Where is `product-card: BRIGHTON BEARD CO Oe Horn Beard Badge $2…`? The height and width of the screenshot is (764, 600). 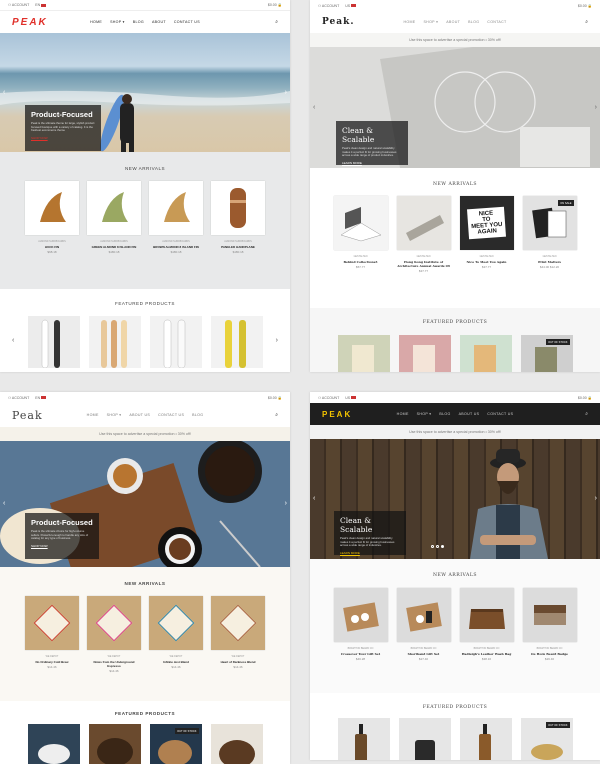 product-card: BRIGHTON BEARD CO Oe Horn Beard Badge $2… is located at coordinates (549, 624).